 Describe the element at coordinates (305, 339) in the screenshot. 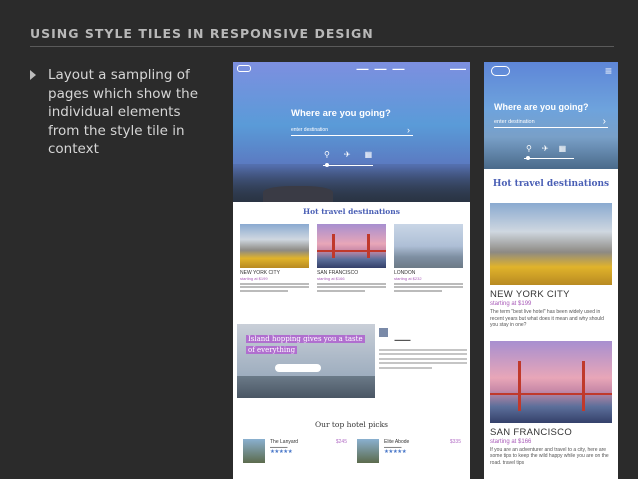

I see `island-label-line1: Island hopping gives you a taste` at that location.